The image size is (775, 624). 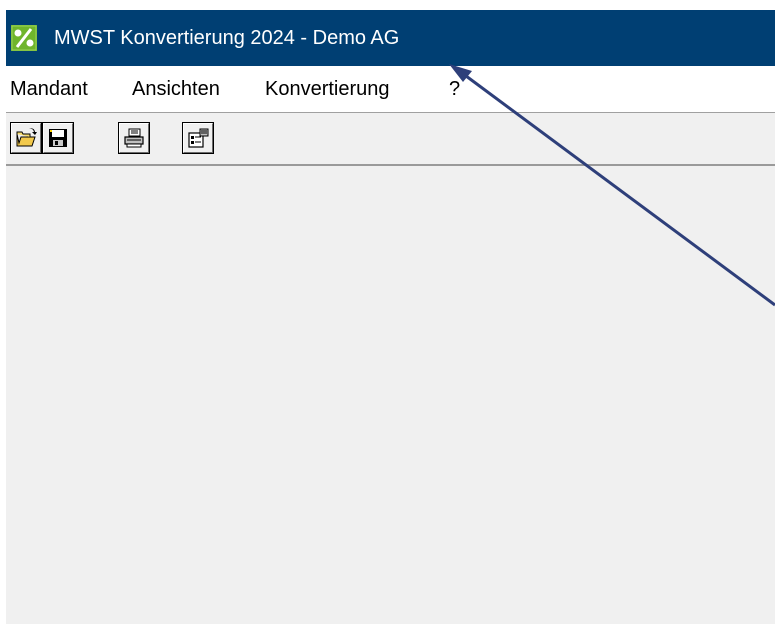 I want to click on toolbar, so click(x=390, y=139).